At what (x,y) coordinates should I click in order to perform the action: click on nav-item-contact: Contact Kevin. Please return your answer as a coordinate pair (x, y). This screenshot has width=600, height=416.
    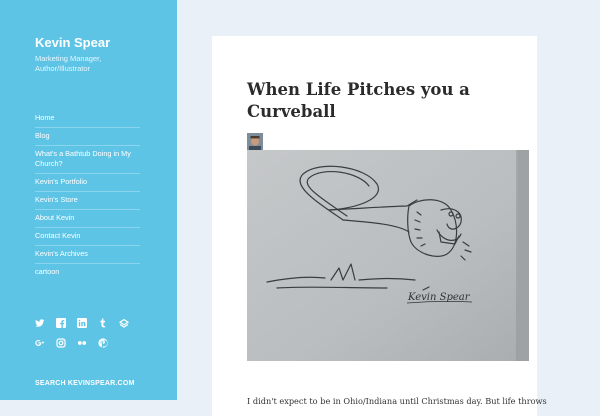
    Looking at the image, I should click on (87, 237).